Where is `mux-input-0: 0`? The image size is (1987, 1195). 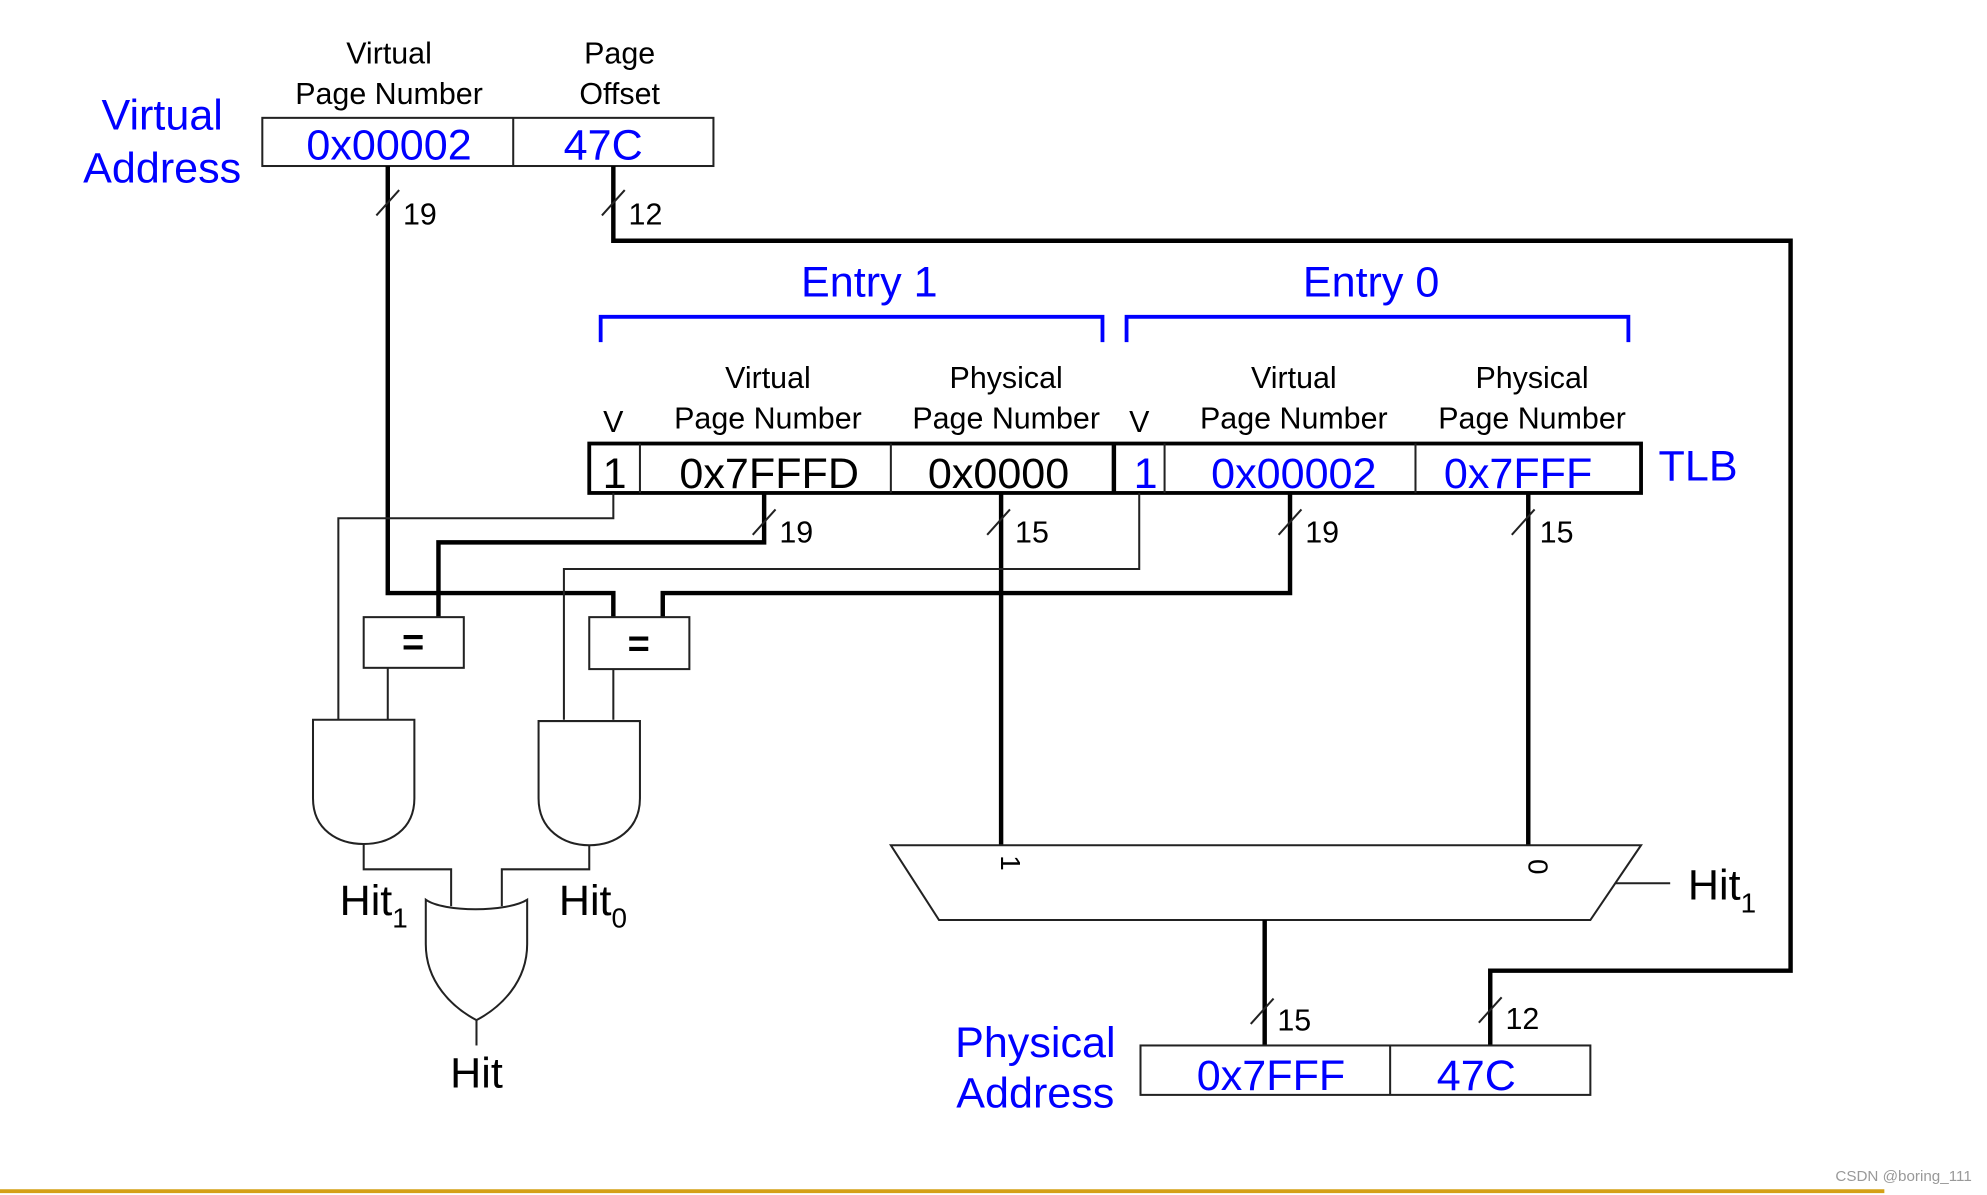
mux-input-0: 0 is located at coordinates (1537, 867).